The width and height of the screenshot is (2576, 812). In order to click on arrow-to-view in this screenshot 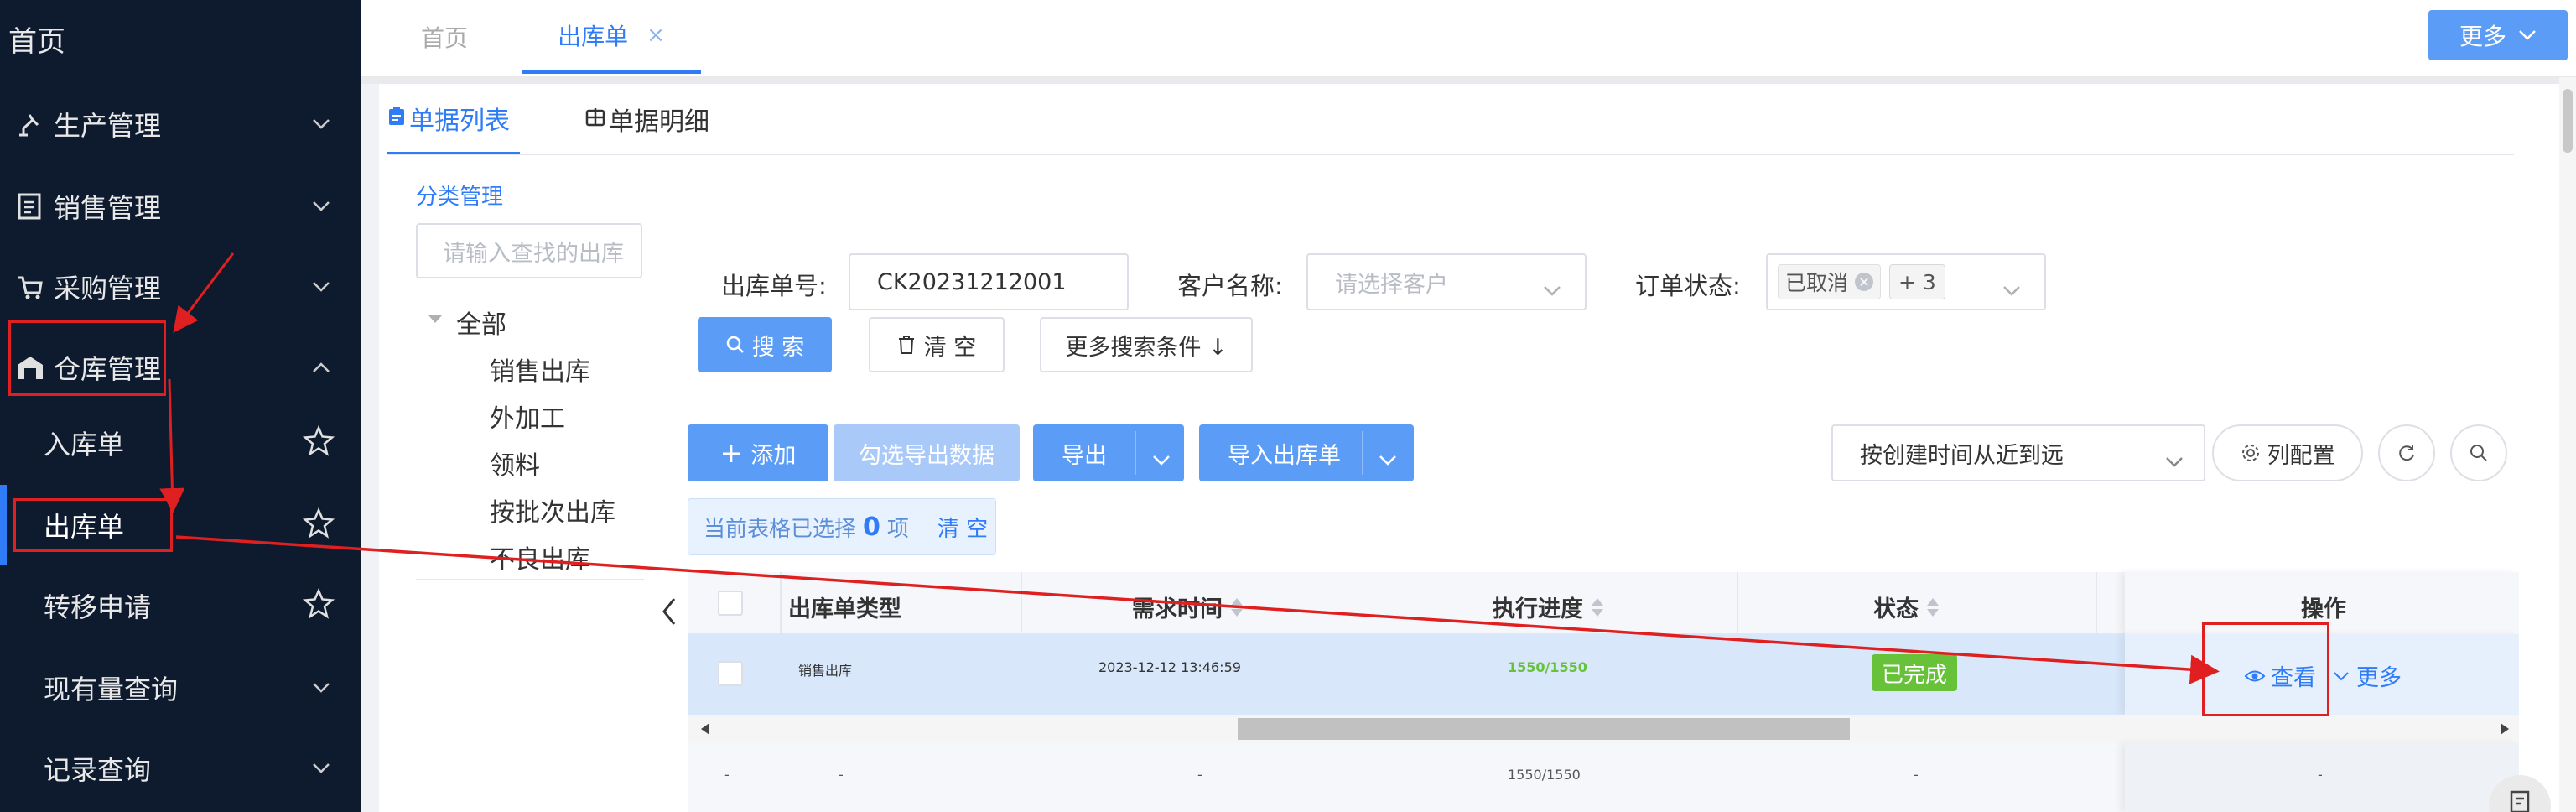, I will do `click(1197, 609)`.